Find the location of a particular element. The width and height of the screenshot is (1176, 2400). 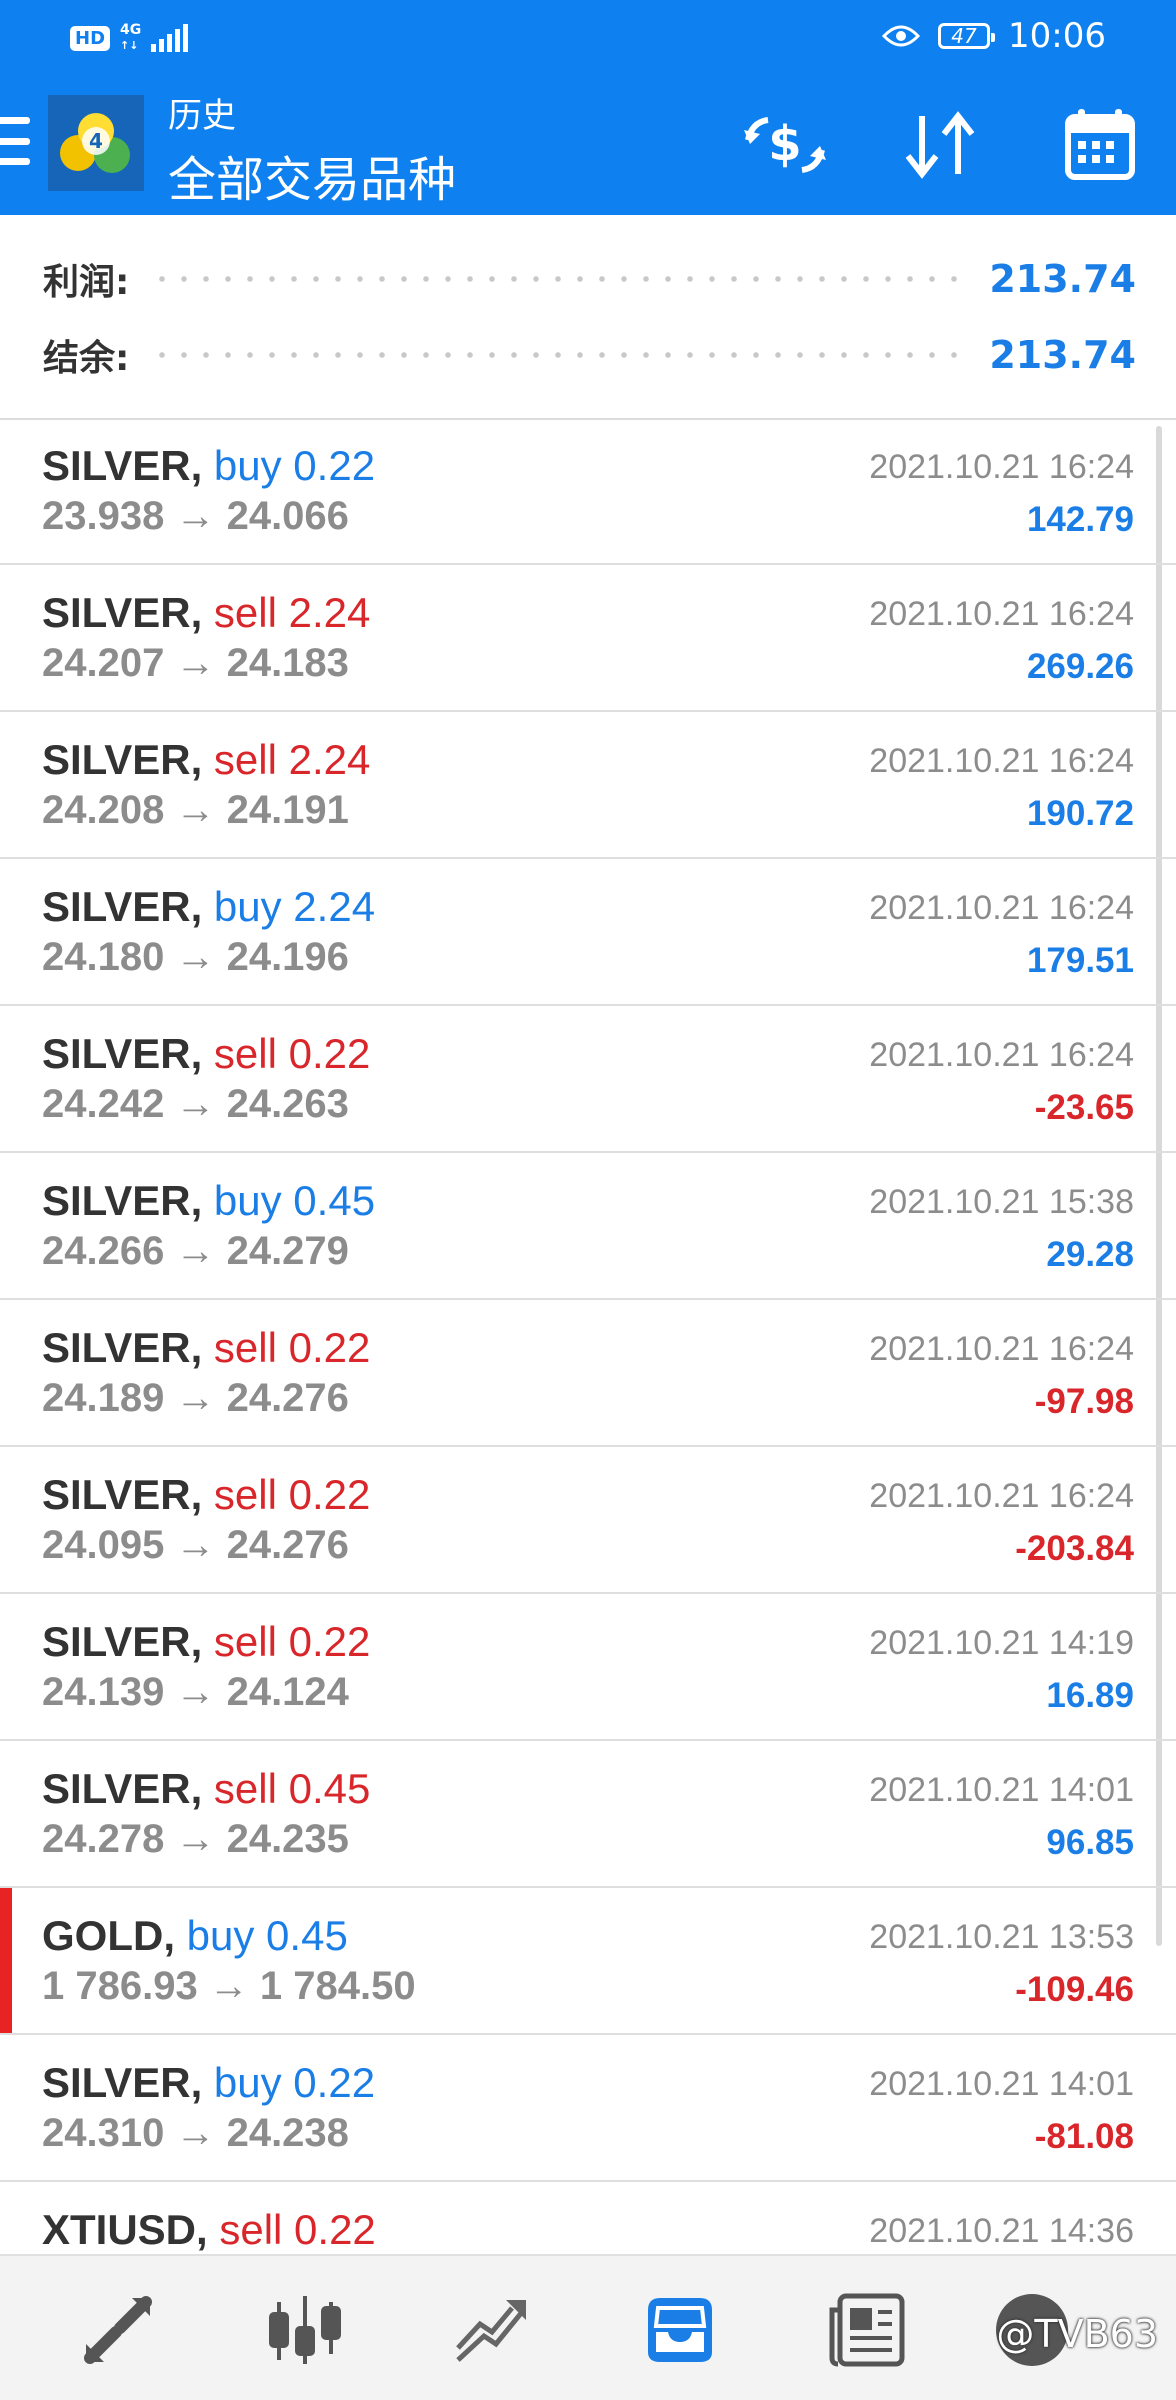

profit-label: 利润: is located at coordinates (86, 282).